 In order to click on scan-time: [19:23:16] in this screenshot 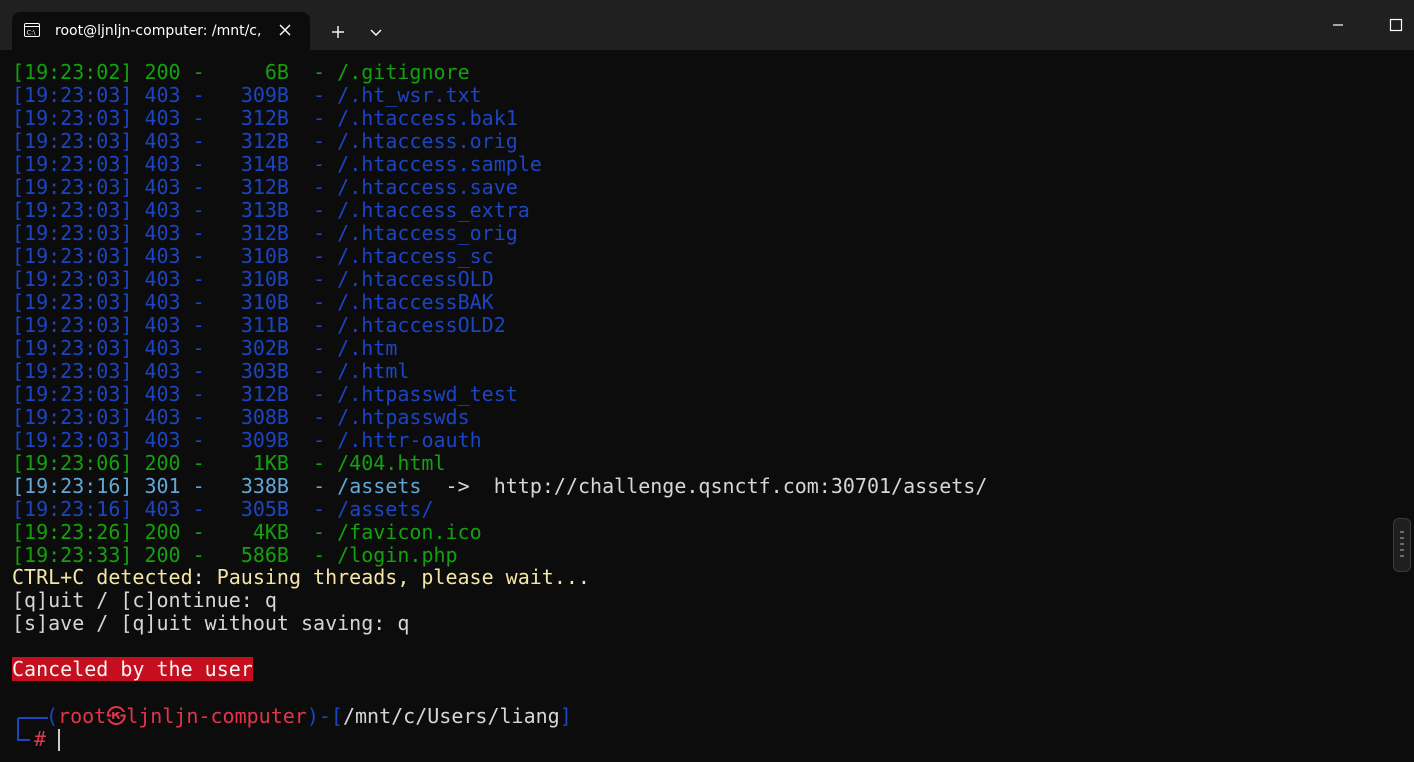, I will do `click(72, 509)`.